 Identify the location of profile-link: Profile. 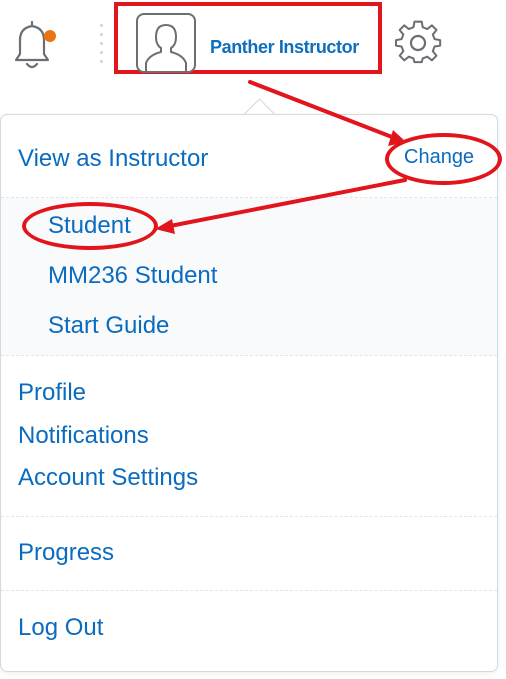
(52, 393).